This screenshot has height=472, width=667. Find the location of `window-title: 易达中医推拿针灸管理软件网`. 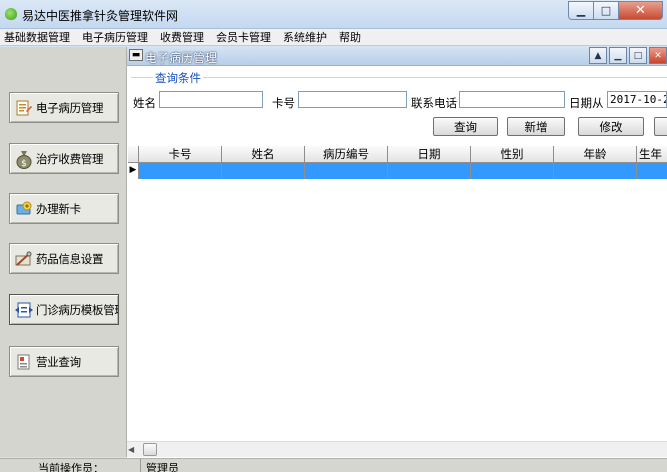

window-title: 易达中医推拿针灸管理软件网 is located at coordinates (100, 16).